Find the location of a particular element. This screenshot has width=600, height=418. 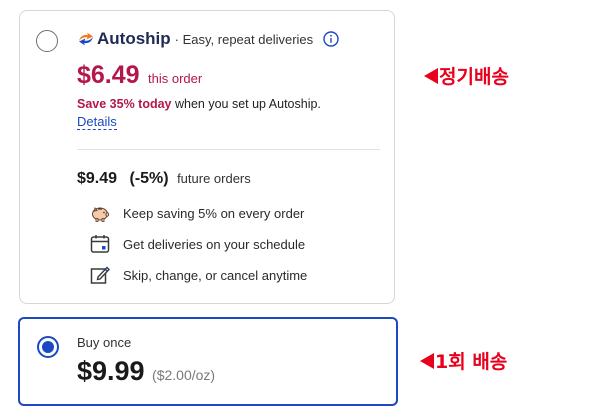

autoship-tagline: · Easy, repeat deliveries is located at coordinates (244, 39).